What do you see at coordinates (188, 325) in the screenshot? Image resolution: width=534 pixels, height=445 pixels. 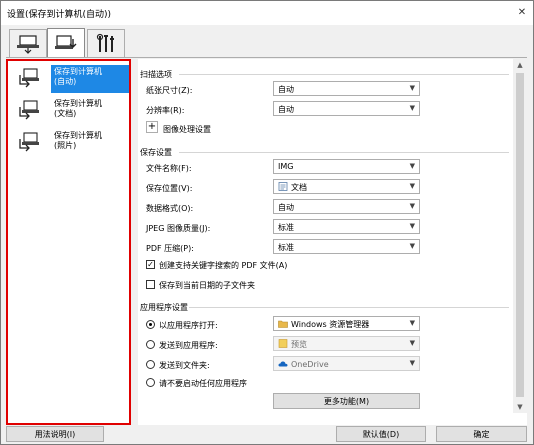 I see `open-app-label: 以应用程序打开:` at bounding box center [188, 325].